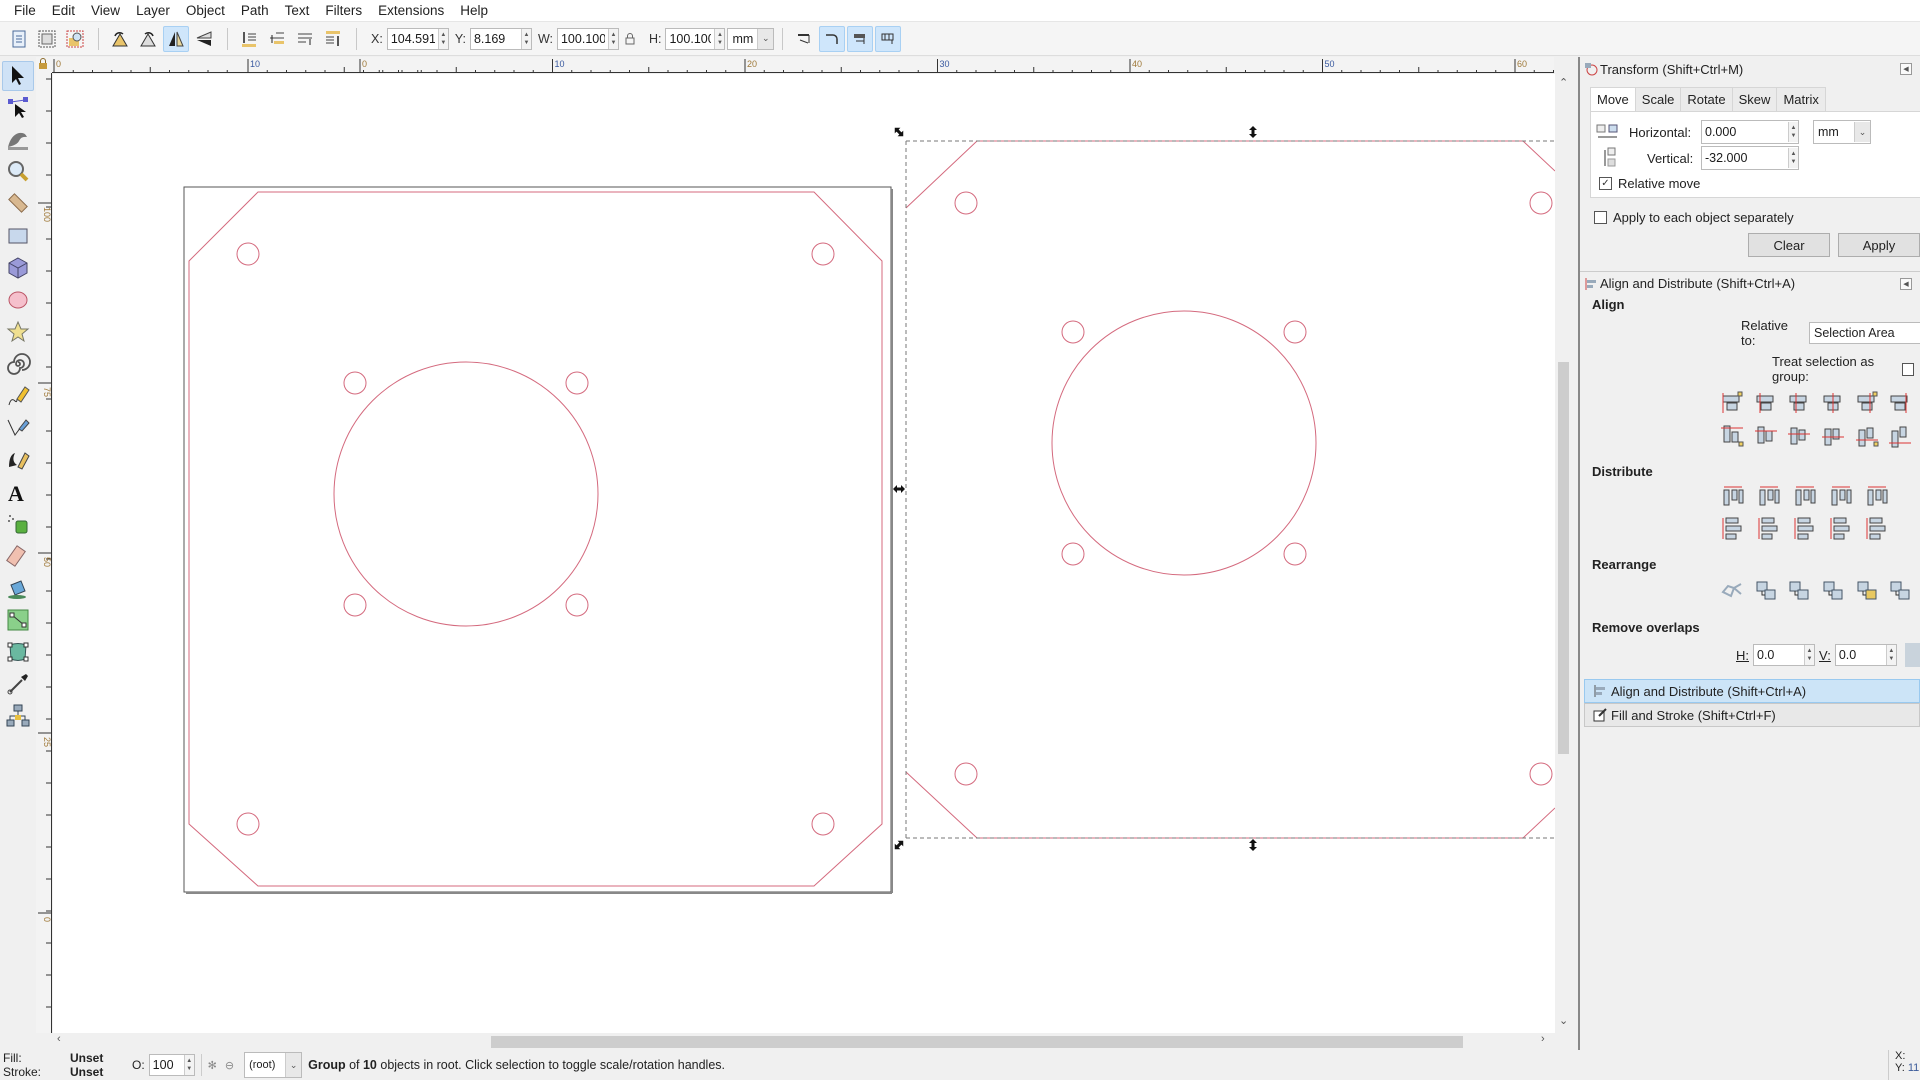  I want to click on vertical-scroll-thumb, so click(1563, 558).